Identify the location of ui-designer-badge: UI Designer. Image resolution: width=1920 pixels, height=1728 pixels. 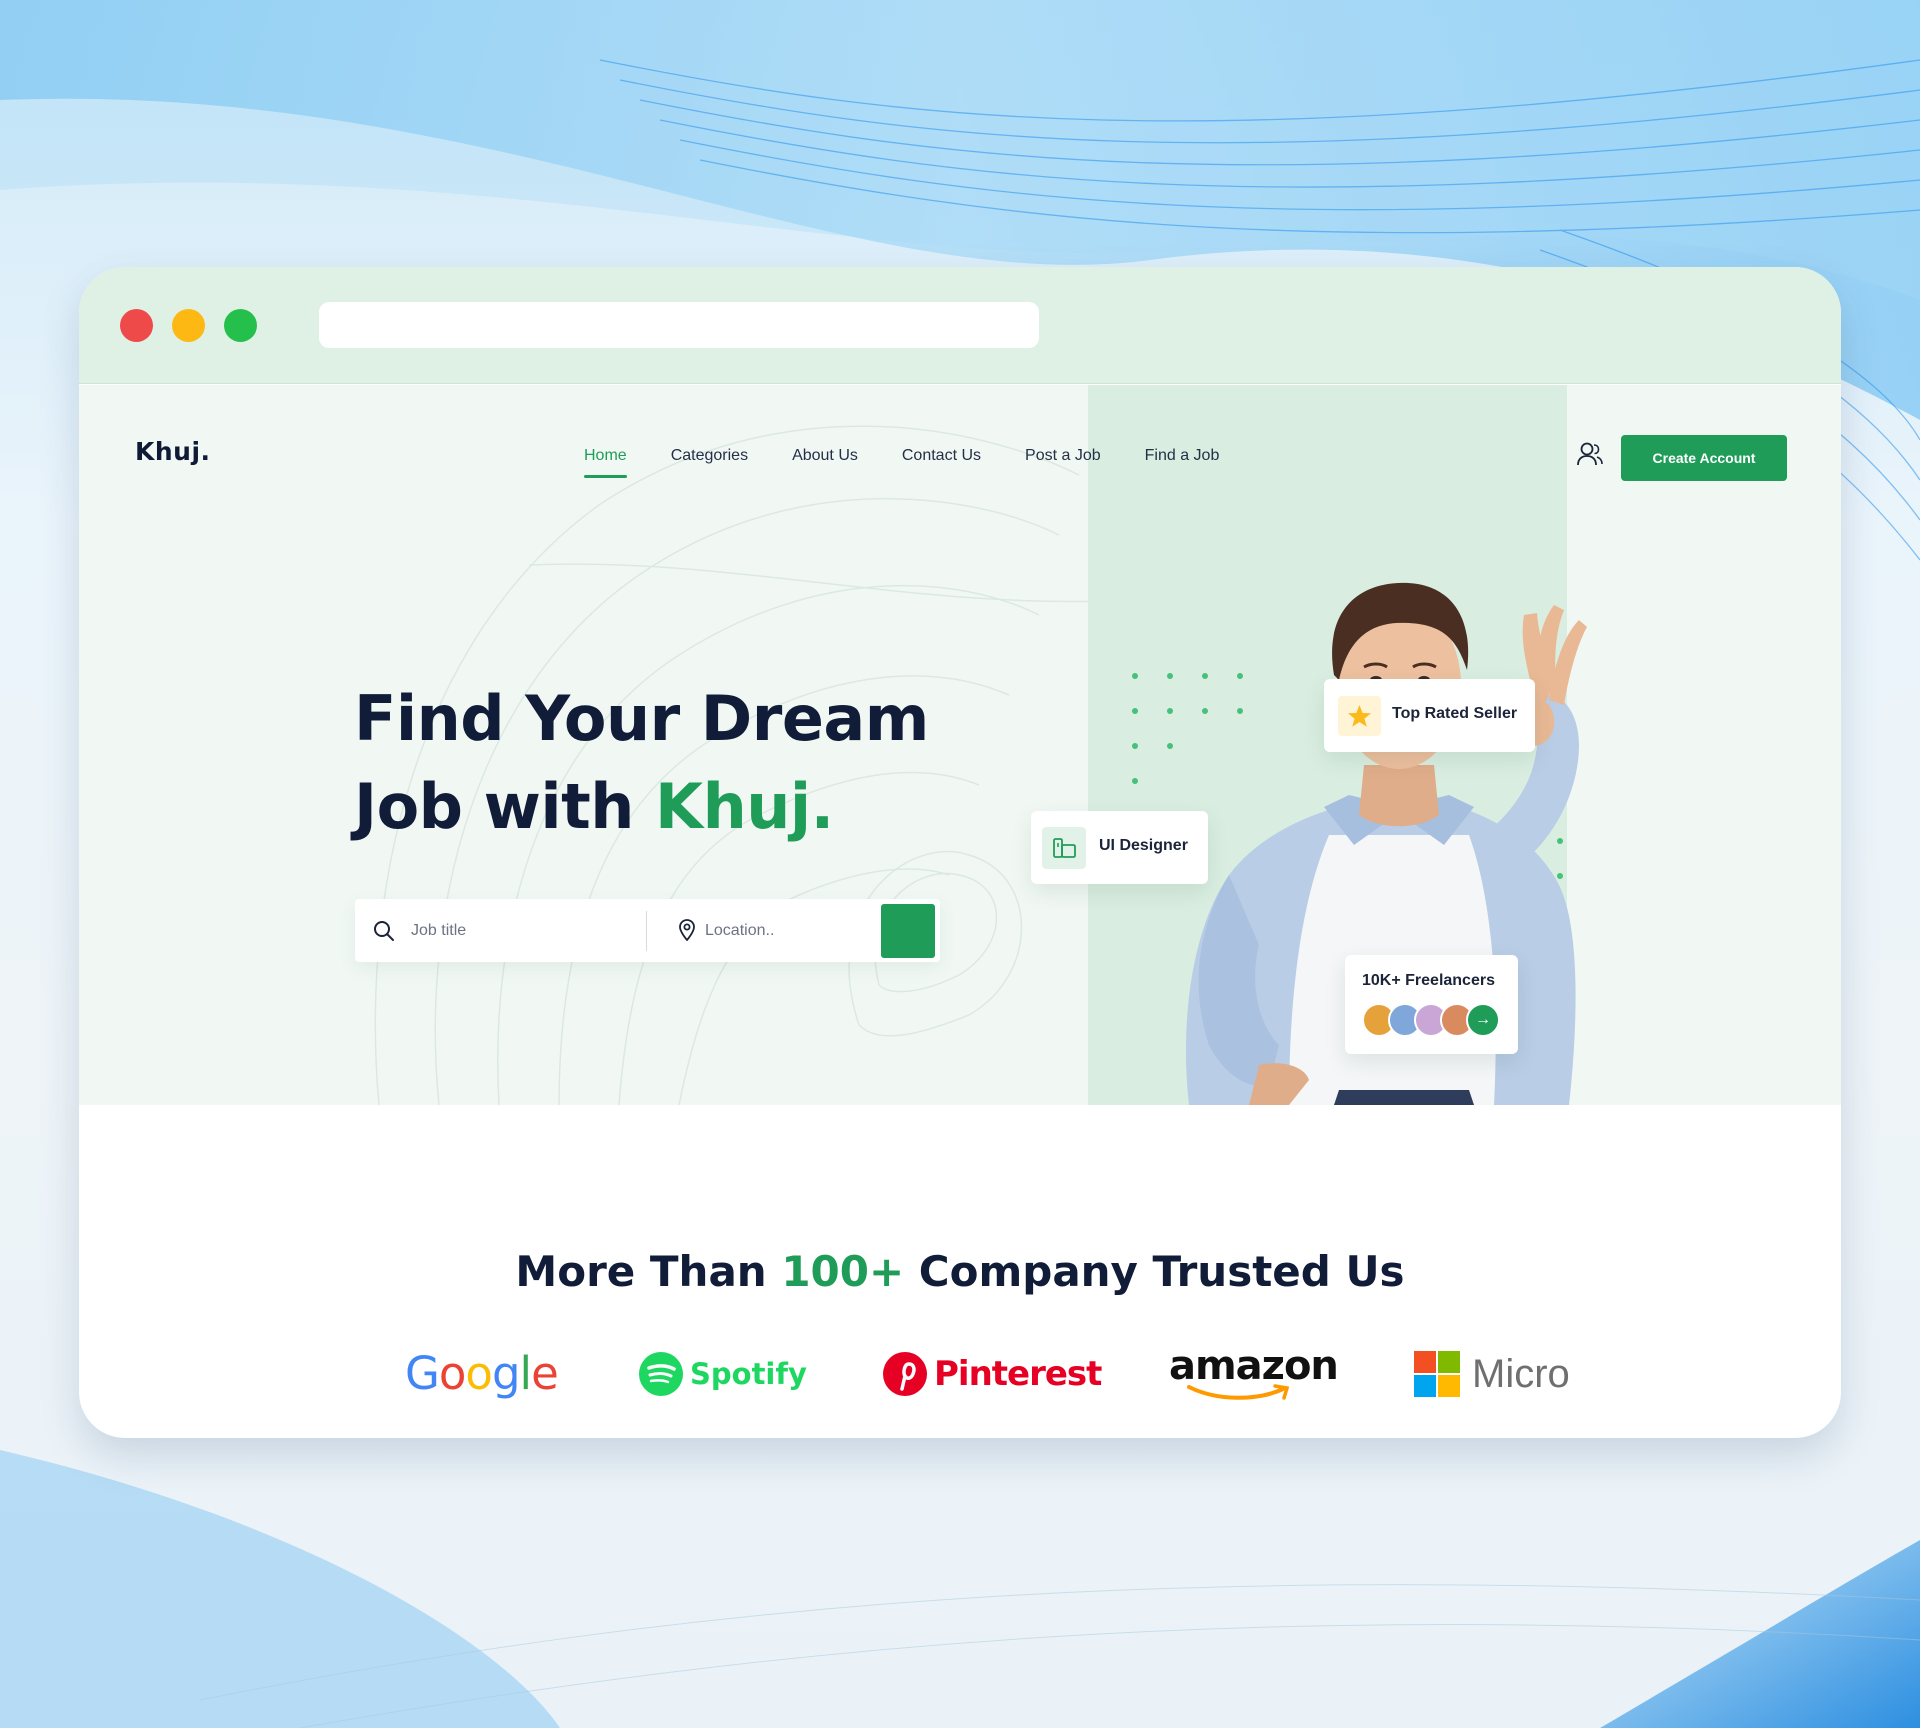
(1119, 847).